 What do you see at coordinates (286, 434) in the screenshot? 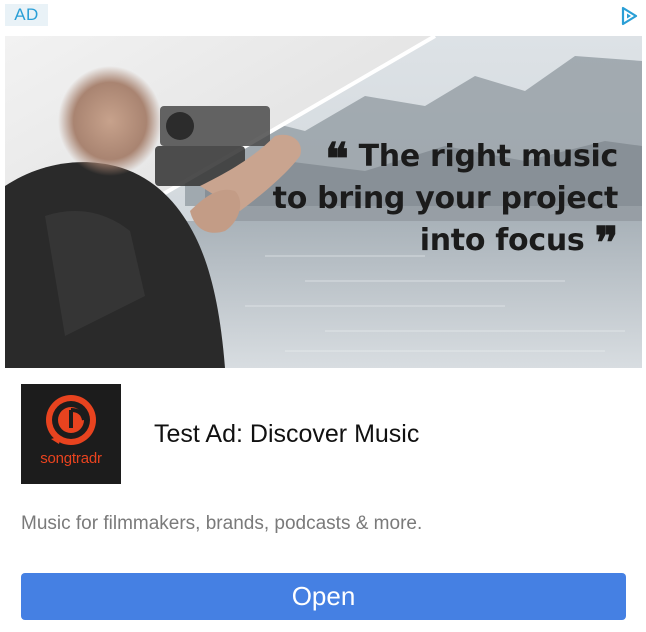
I see `ad-headline: Test Ad: Discover Music` at bounding box center [286, 434].